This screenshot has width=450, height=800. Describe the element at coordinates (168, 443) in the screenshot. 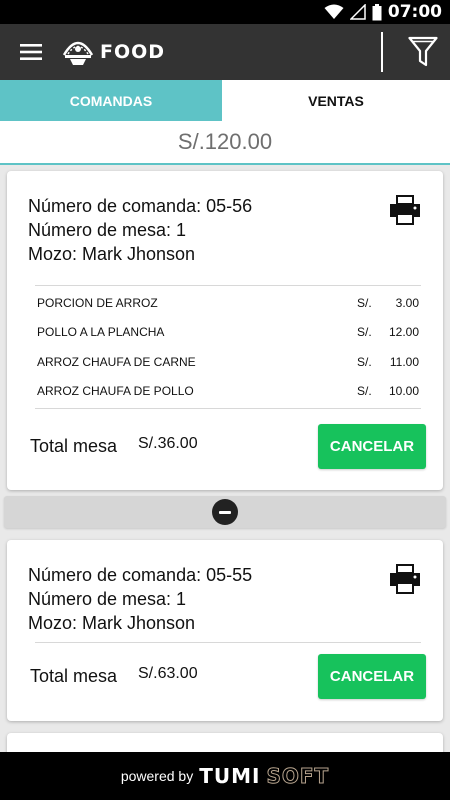

I see `table-total-value: S/.36.00` at that location.